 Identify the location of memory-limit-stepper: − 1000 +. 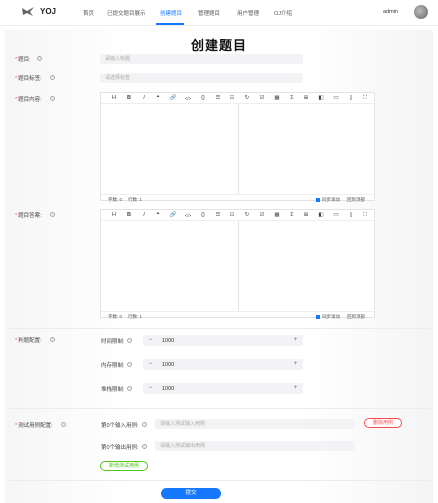
(223, 364).